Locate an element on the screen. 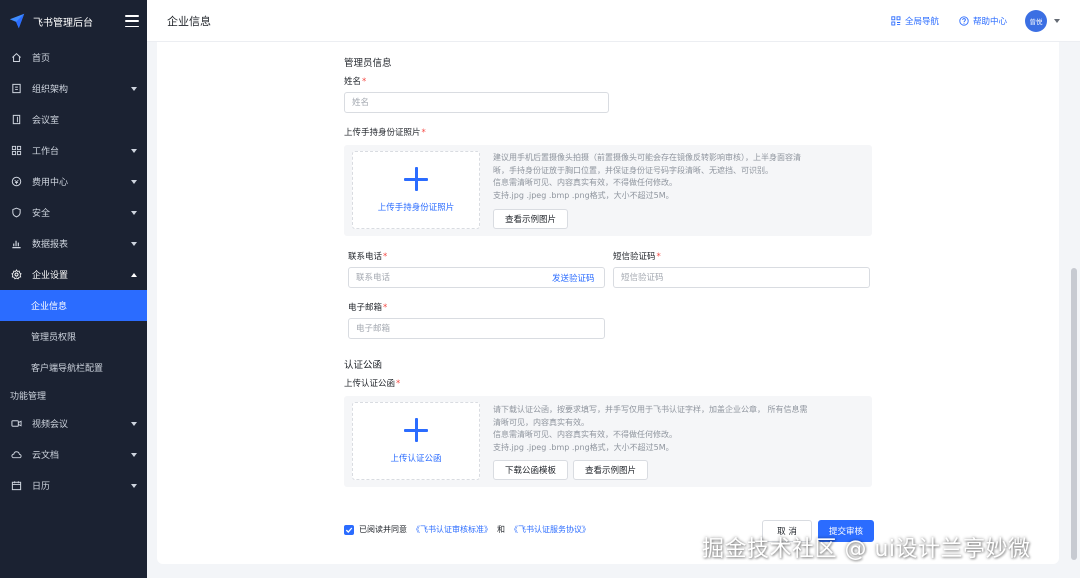  send-code-button: 发送验证码 is located at coordinates (573, 278).